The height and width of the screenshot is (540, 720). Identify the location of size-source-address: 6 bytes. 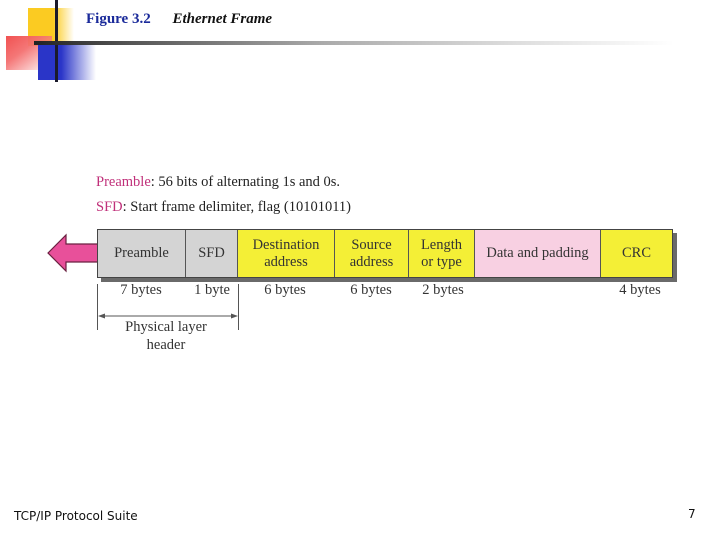
(371, 290).